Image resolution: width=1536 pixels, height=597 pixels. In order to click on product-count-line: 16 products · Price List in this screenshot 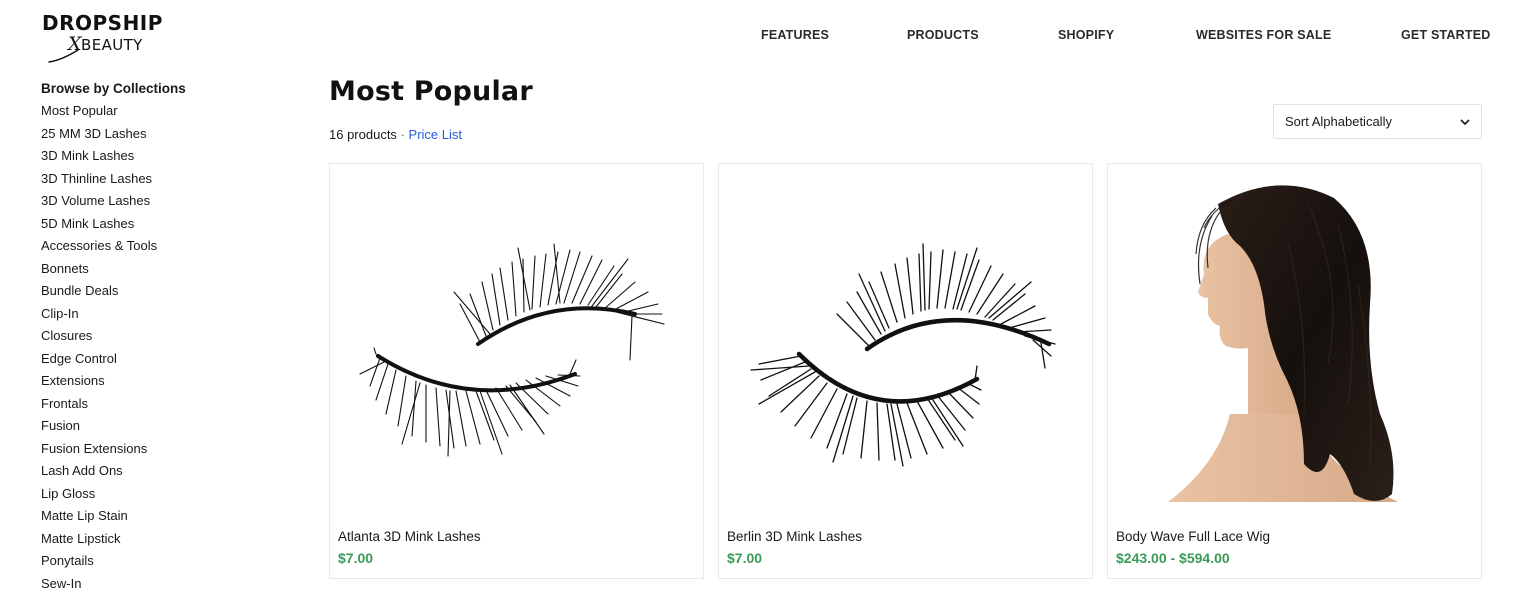, I will do `click(395, 134)`.